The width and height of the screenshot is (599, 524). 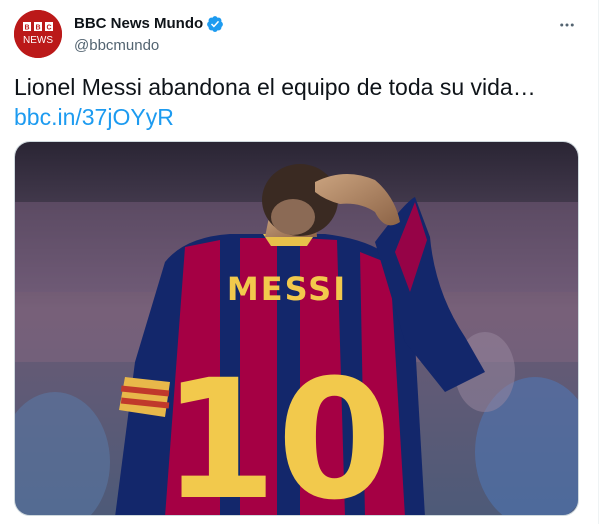 I want to click on account-names: BBC News Mundo @bbcmundo, so click(x=149, y=35).